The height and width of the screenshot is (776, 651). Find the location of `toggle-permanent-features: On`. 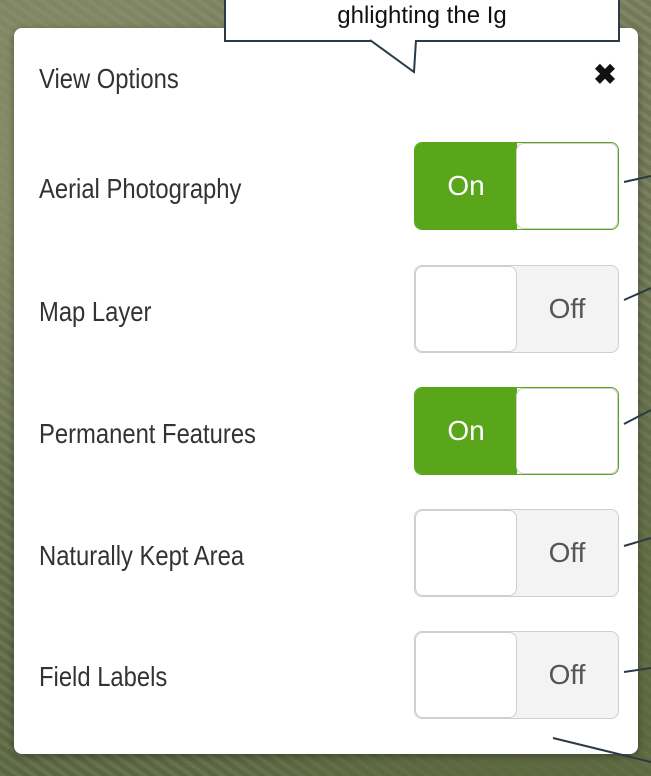

toggle-permanent-features: On is located at coordinates (516, 431).